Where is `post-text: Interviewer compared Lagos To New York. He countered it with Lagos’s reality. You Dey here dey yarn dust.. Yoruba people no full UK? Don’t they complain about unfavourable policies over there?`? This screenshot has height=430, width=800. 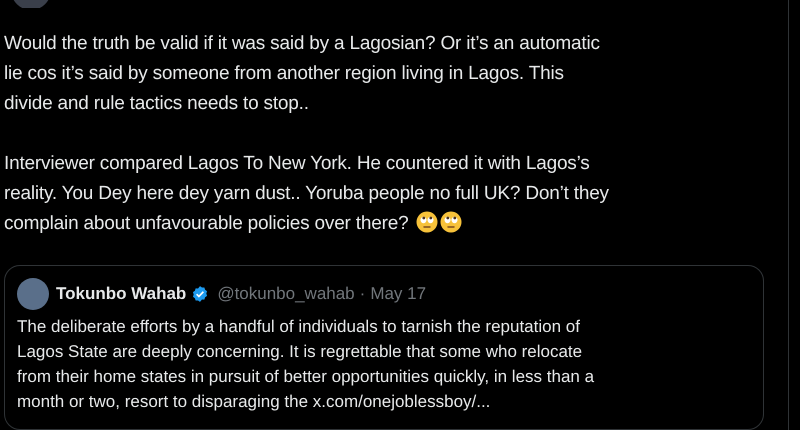
post-text: Interviewer compared Lagos To New York. He countered it with Lagos’s reality. You Dey here dey yarn dust.. Yoruba people no full UK? Don’t they complain about unfavourable policies over there? is located at coordinates (307, 194).